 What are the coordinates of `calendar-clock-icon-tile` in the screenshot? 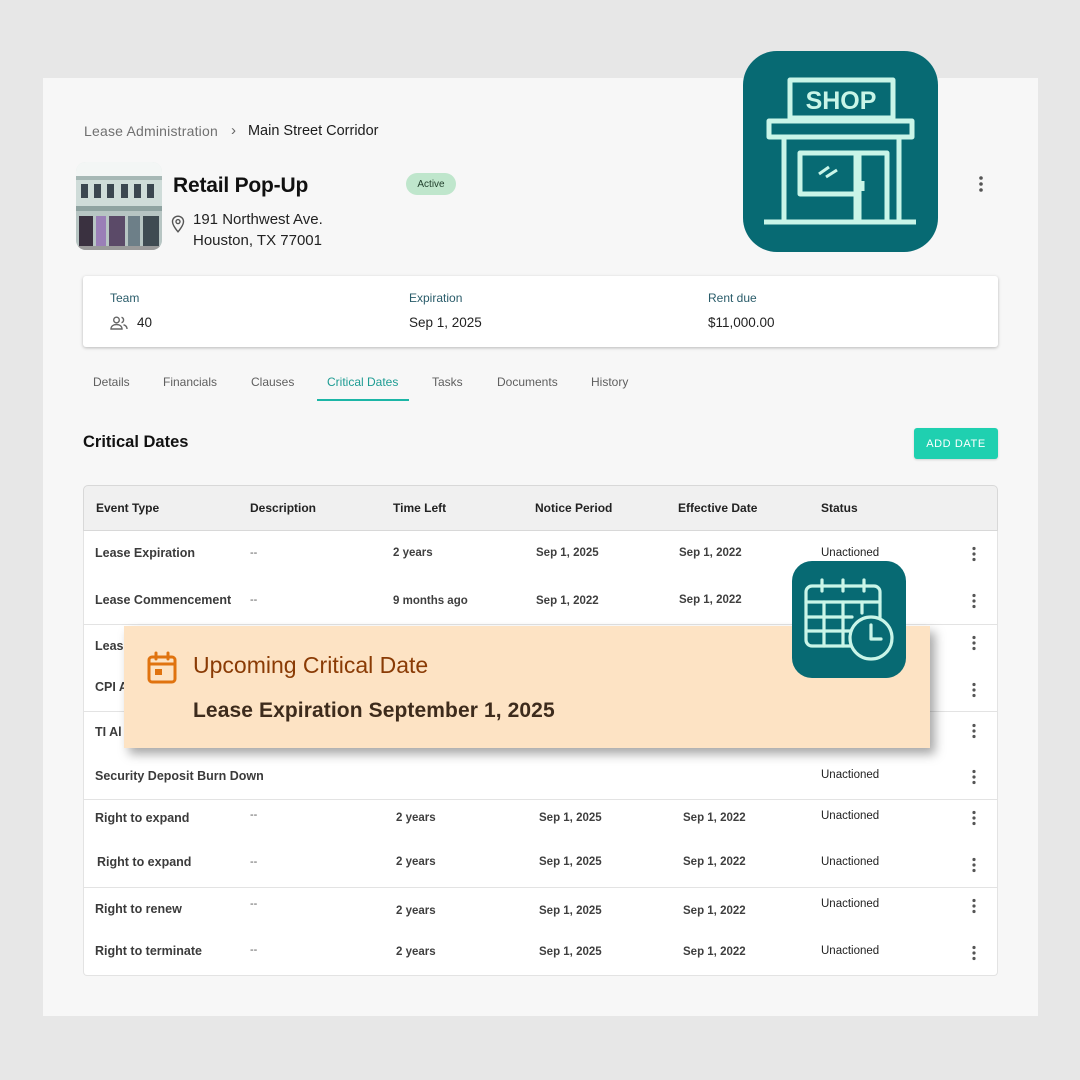 It's located at (849, 619).